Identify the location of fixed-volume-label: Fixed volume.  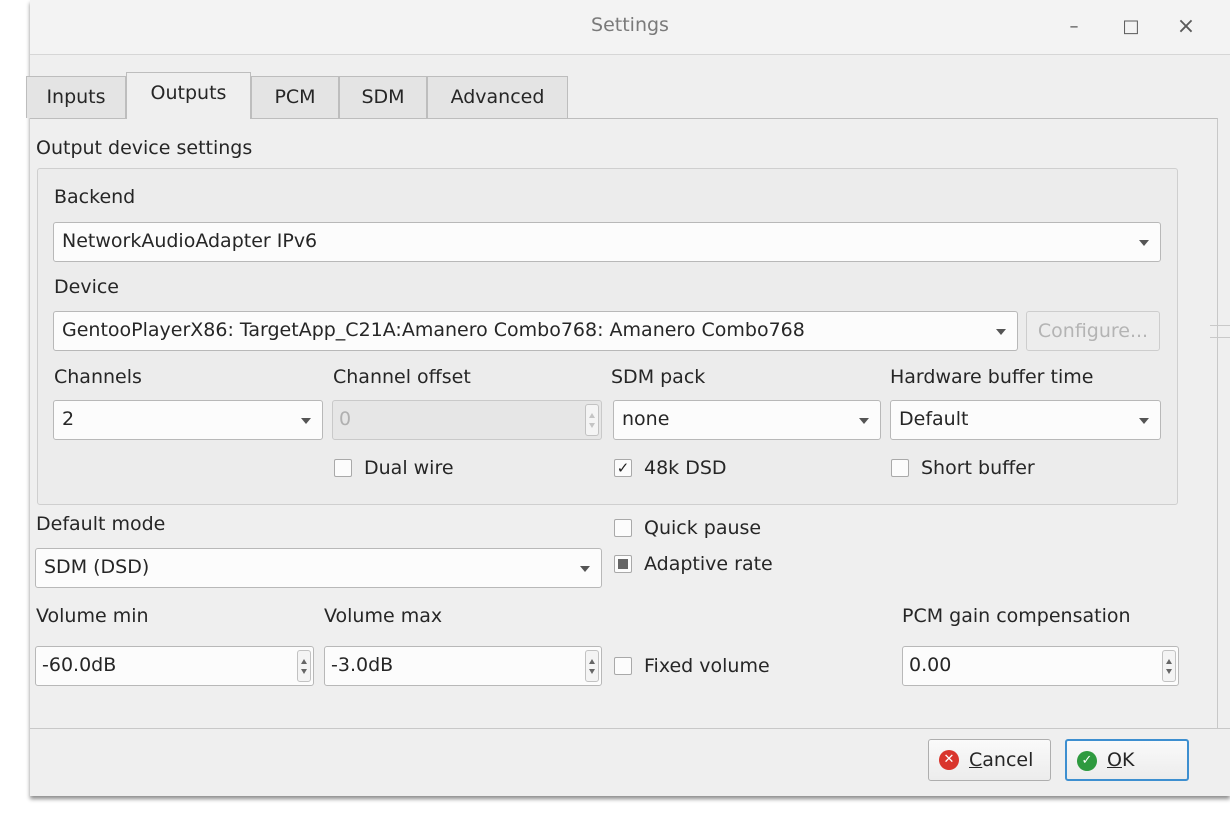
(707, 666).